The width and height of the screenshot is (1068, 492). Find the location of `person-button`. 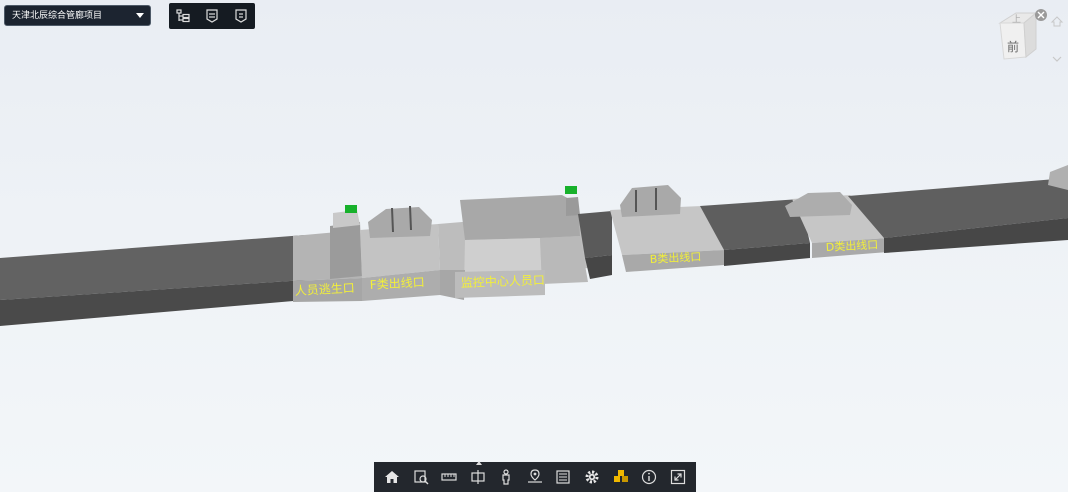

person-button is located at coordinates (506, 477).